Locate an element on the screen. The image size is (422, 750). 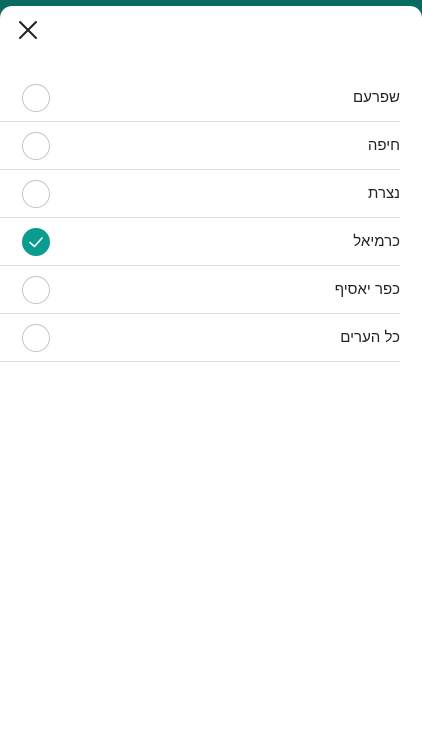
city-option-shefaram: שפרעם is located at coordinates (200, 98).